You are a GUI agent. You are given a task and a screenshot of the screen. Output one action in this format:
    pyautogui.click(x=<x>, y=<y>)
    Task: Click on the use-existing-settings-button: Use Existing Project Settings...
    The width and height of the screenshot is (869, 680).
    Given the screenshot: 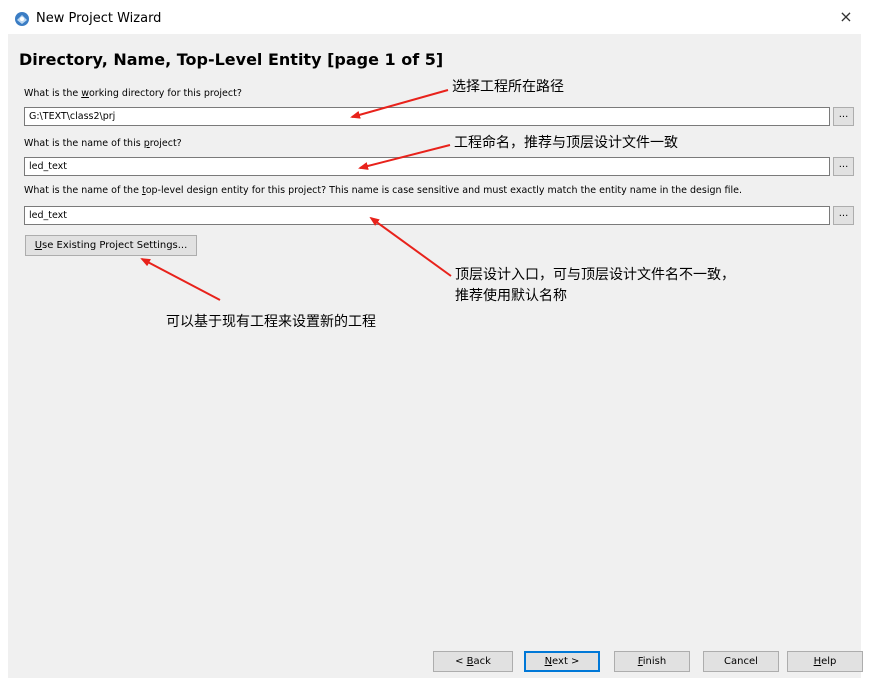 What is the action you would take?
    pyautogui.click(x=111, y=245)
    